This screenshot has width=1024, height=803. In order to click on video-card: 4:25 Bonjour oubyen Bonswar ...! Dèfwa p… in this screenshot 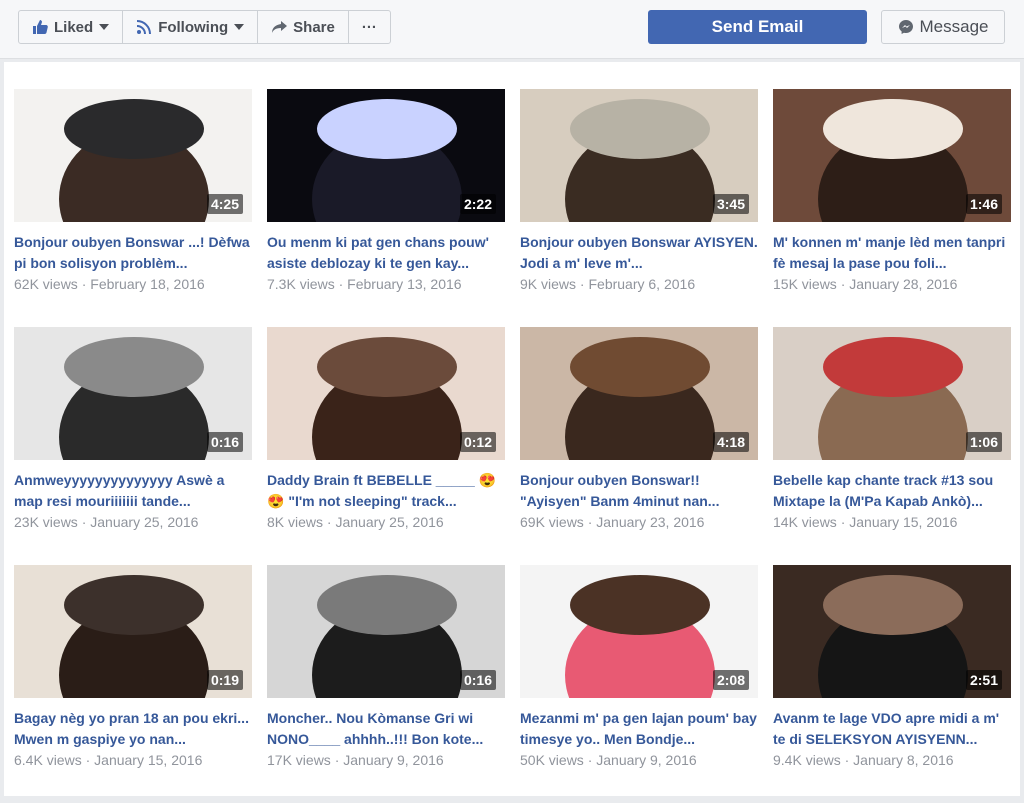, I will do `click(133, 208)`.